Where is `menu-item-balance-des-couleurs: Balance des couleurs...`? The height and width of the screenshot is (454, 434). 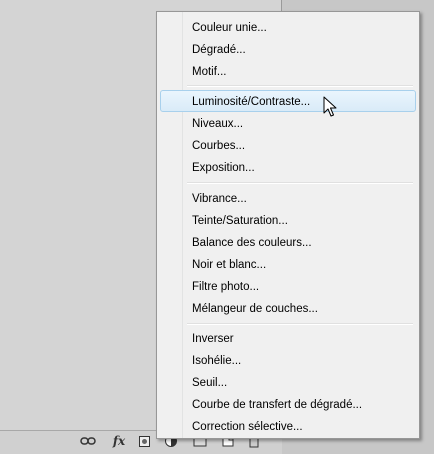
menu-item-balance-des-couleurs: Balance des couleurs... is located at coordinates (288, 242).